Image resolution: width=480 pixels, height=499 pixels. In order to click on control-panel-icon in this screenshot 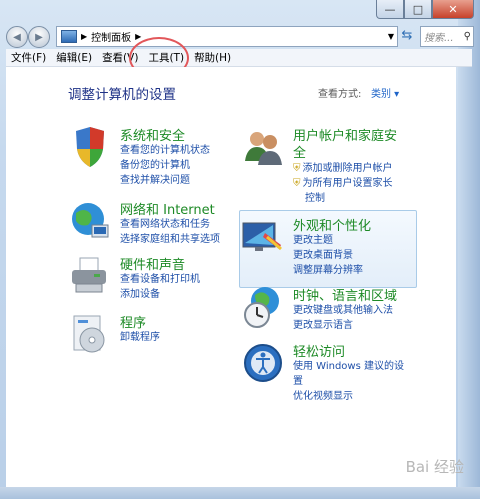, I will do `click(69, 36)`.